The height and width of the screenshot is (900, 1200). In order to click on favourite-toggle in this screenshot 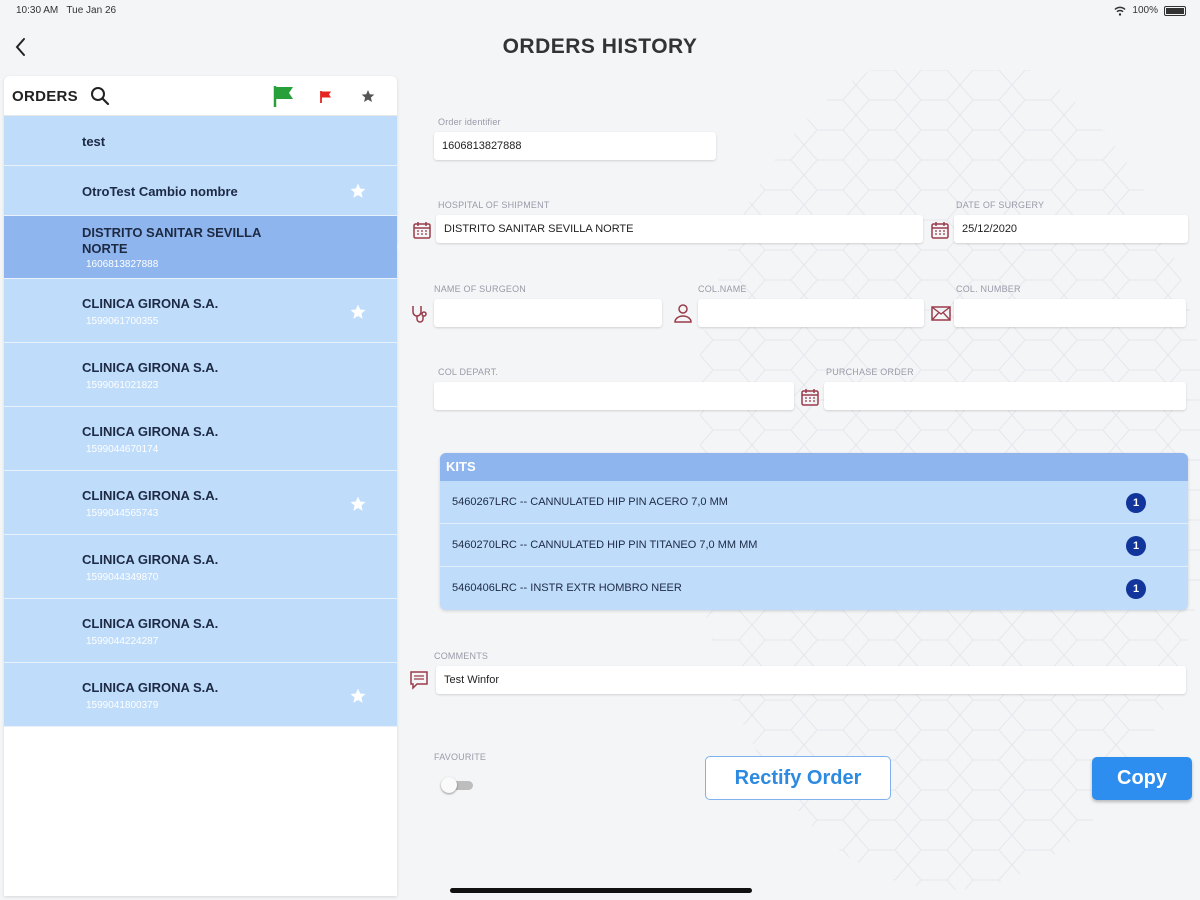, I will do `click(458, 785)`.